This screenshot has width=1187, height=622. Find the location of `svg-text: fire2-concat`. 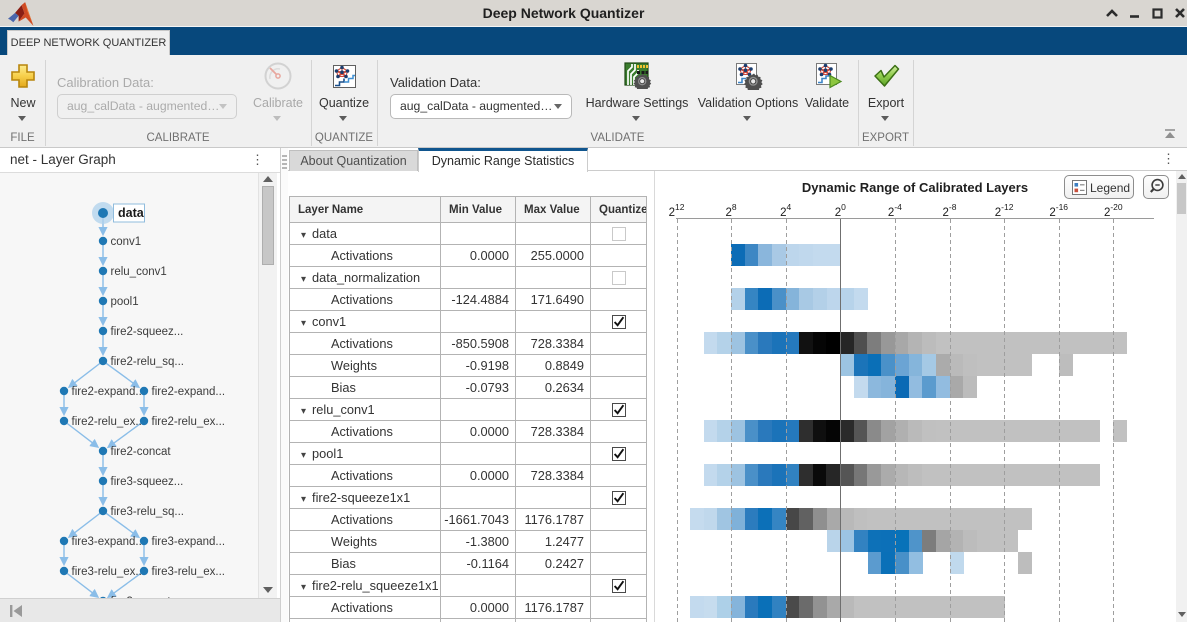

svg-text: fire2-concat is located at coordinates (141, 452).